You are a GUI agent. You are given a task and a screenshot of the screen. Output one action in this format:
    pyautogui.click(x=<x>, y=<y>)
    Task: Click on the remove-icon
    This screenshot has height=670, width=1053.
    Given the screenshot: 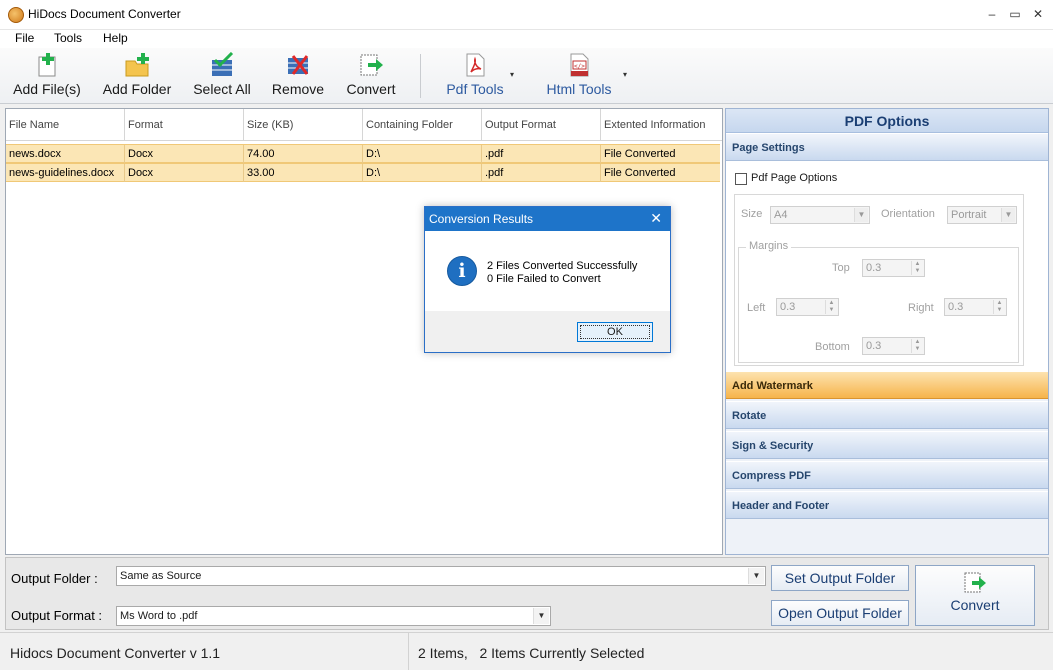 What is the action you would take?
    pyautogui.click(x=298, y=65)
    